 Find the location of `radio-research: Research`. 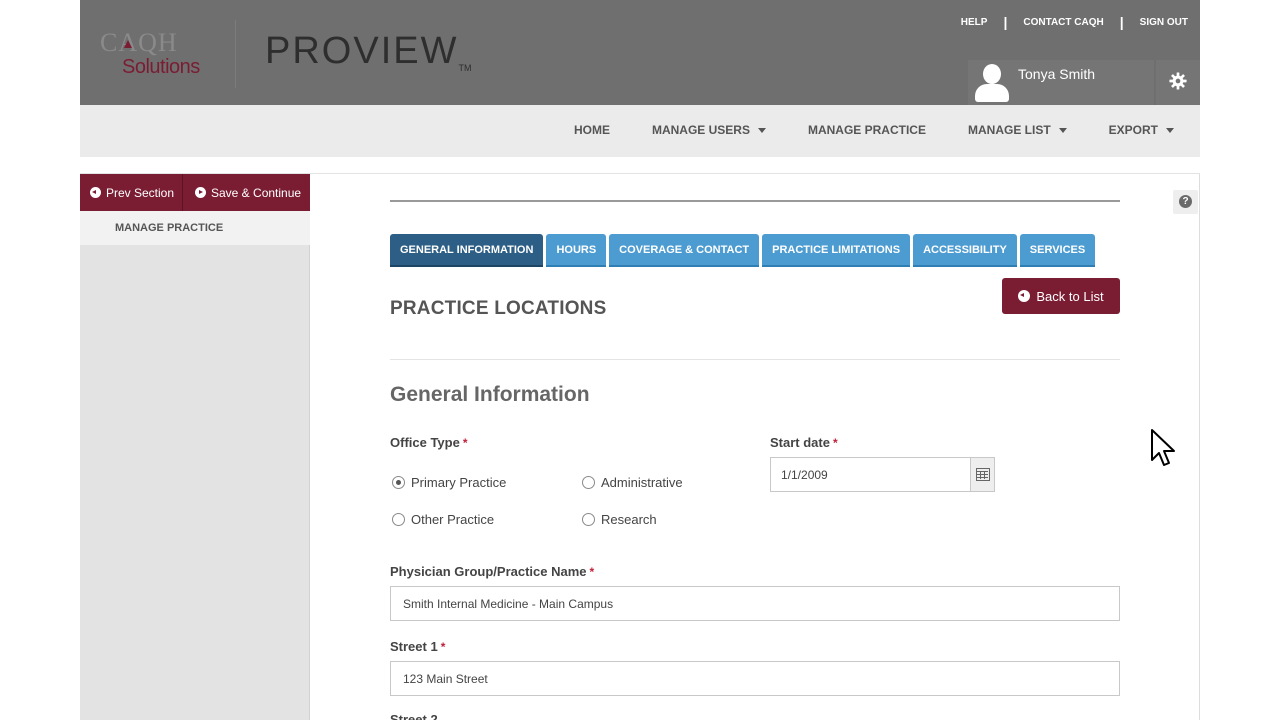

radio-research: Research is located at coordinates (619, 519).